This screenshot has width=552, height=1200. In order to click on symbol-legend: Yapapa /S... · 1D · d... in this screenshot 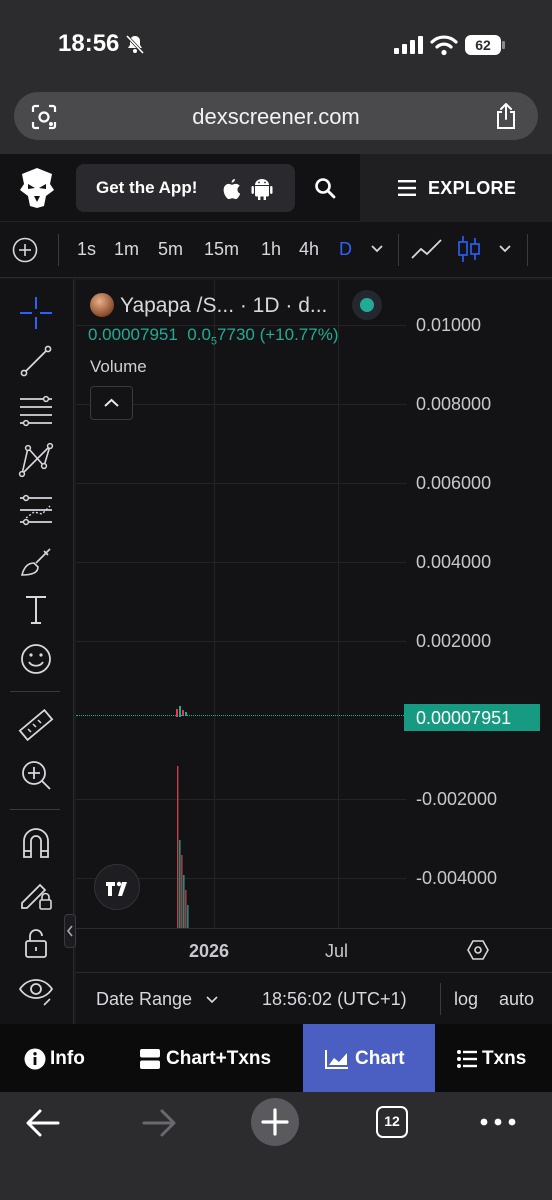, I will do `click(223, 306)`.